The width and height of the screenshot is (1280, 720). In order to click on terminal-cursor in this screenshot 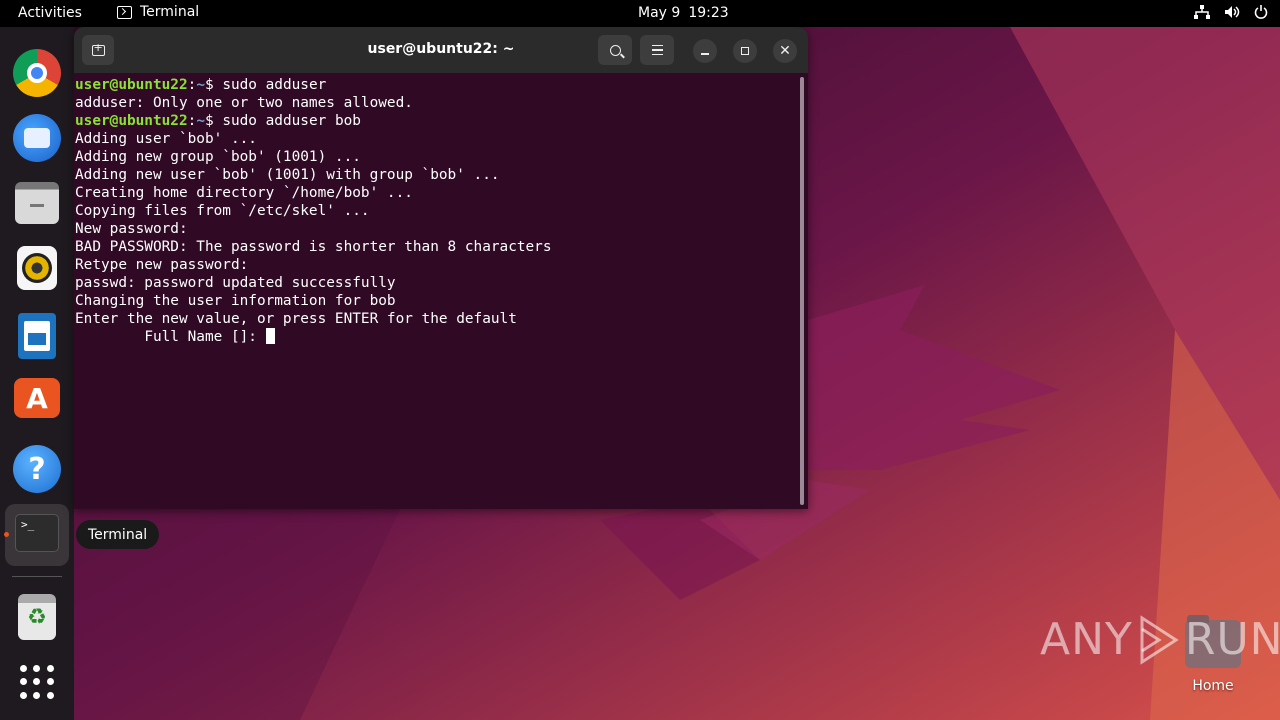, I will do `click(270, 336)`.